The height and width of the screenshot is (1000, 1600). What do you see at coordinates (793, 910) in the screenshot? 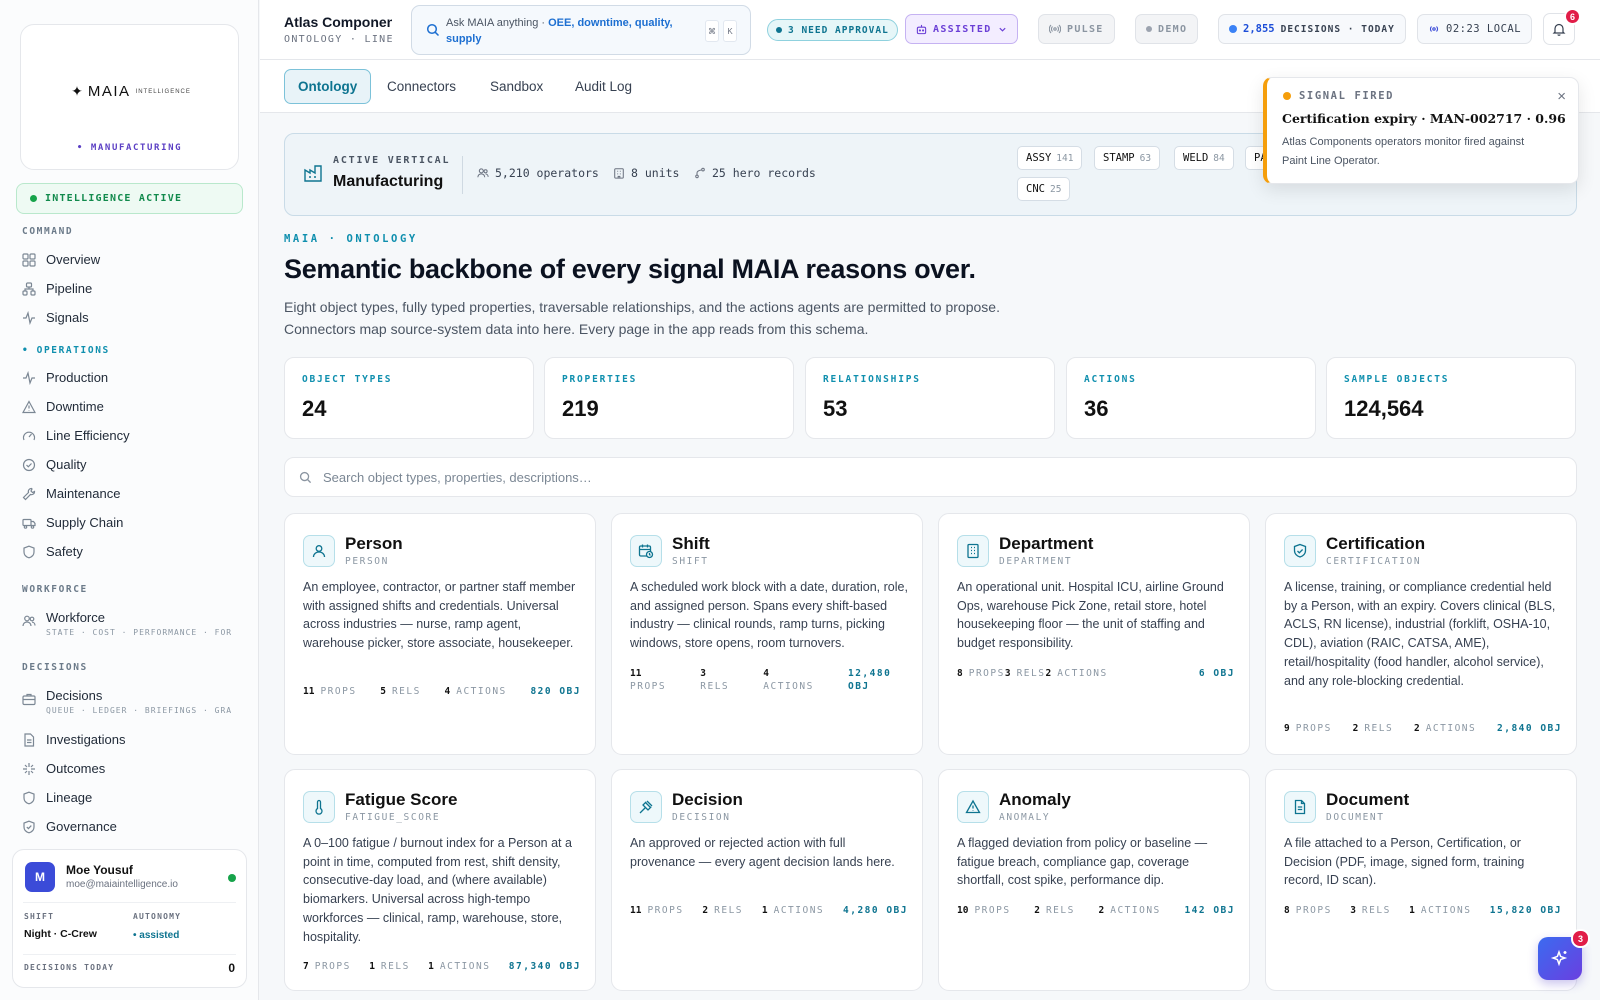
I see `actions-count: 1 ACTIONS` at bounding box center [793, 910].